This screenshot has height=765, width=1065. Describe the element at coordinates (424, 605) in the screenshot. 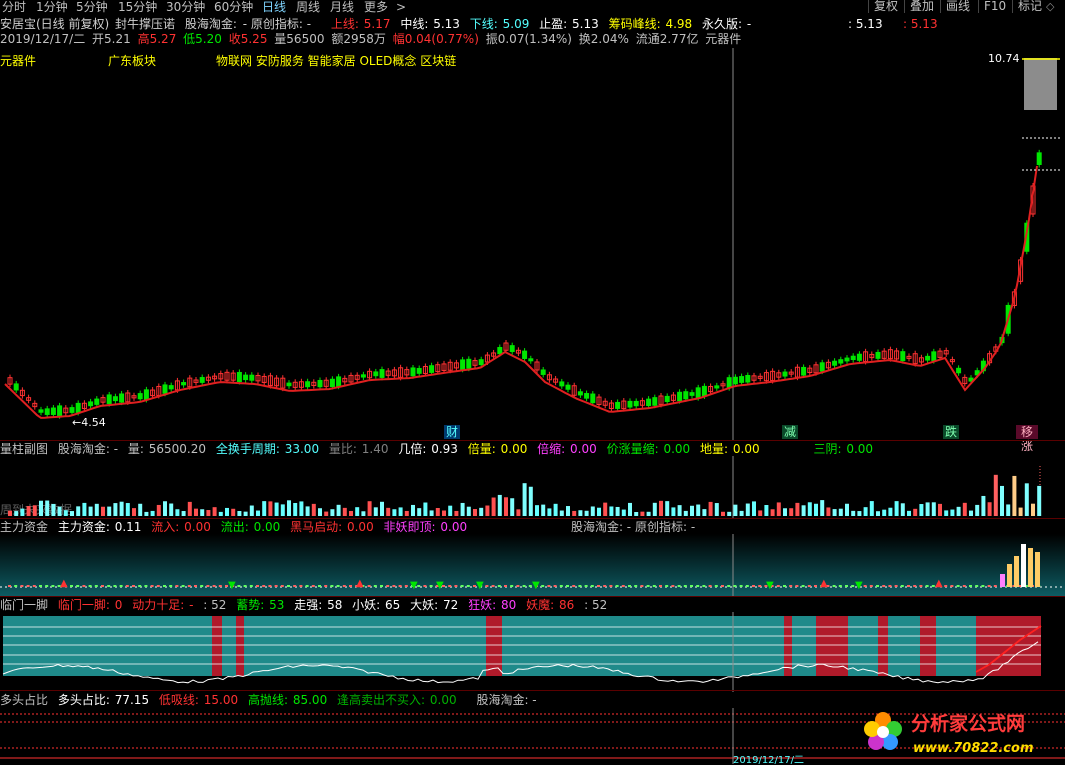

I see `big-demon-label: 大妖:` at that location.